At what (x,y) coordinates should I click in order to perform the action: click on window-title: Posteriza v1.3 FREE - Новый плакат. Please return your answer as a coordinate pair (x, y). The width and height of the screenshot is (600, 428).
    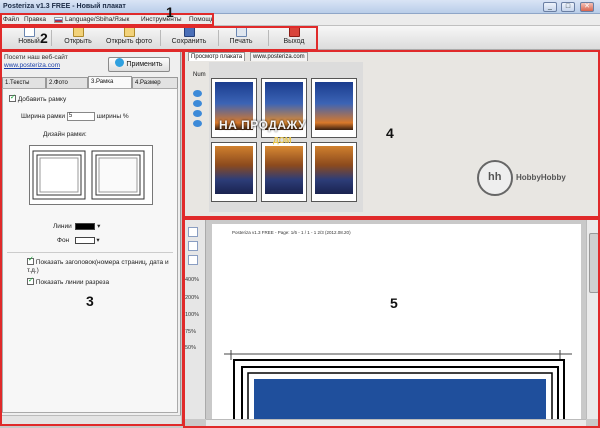
    Looking at the image, I should click on (64, 6).